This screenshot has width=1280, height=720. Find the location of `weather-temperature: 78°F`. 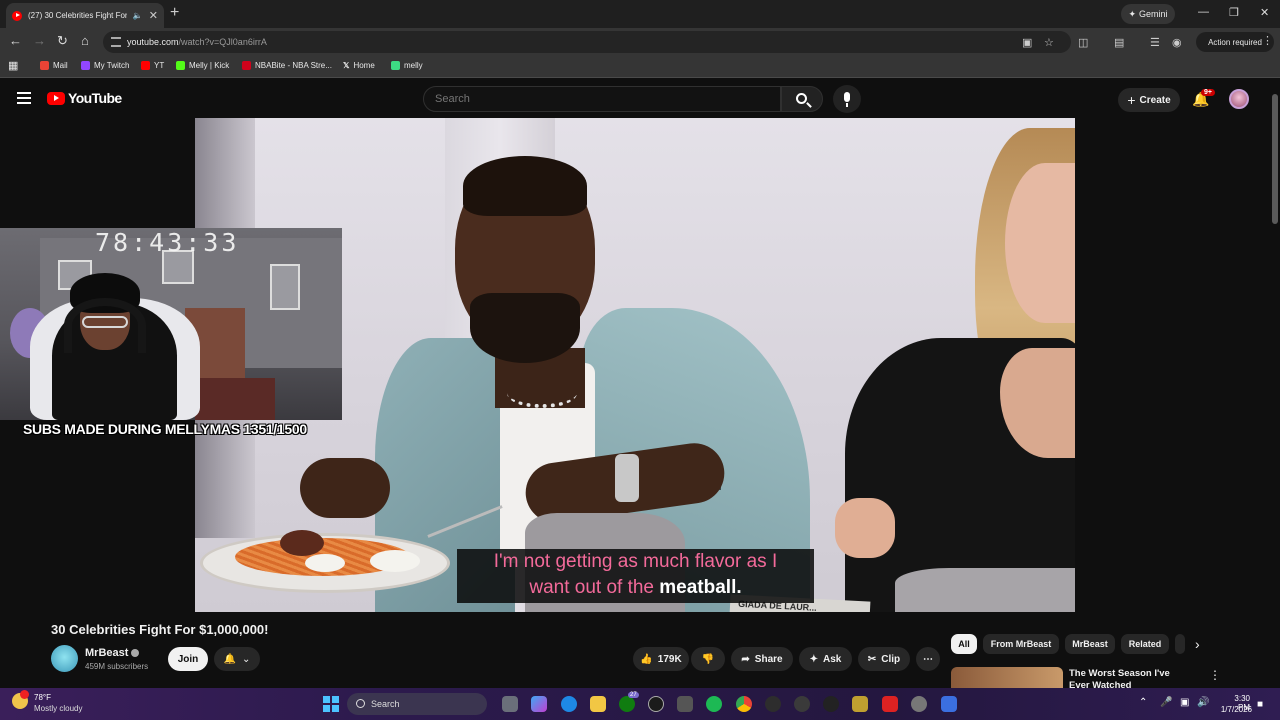

weather-temperature: 78°F is located at coordinates (42, 697).